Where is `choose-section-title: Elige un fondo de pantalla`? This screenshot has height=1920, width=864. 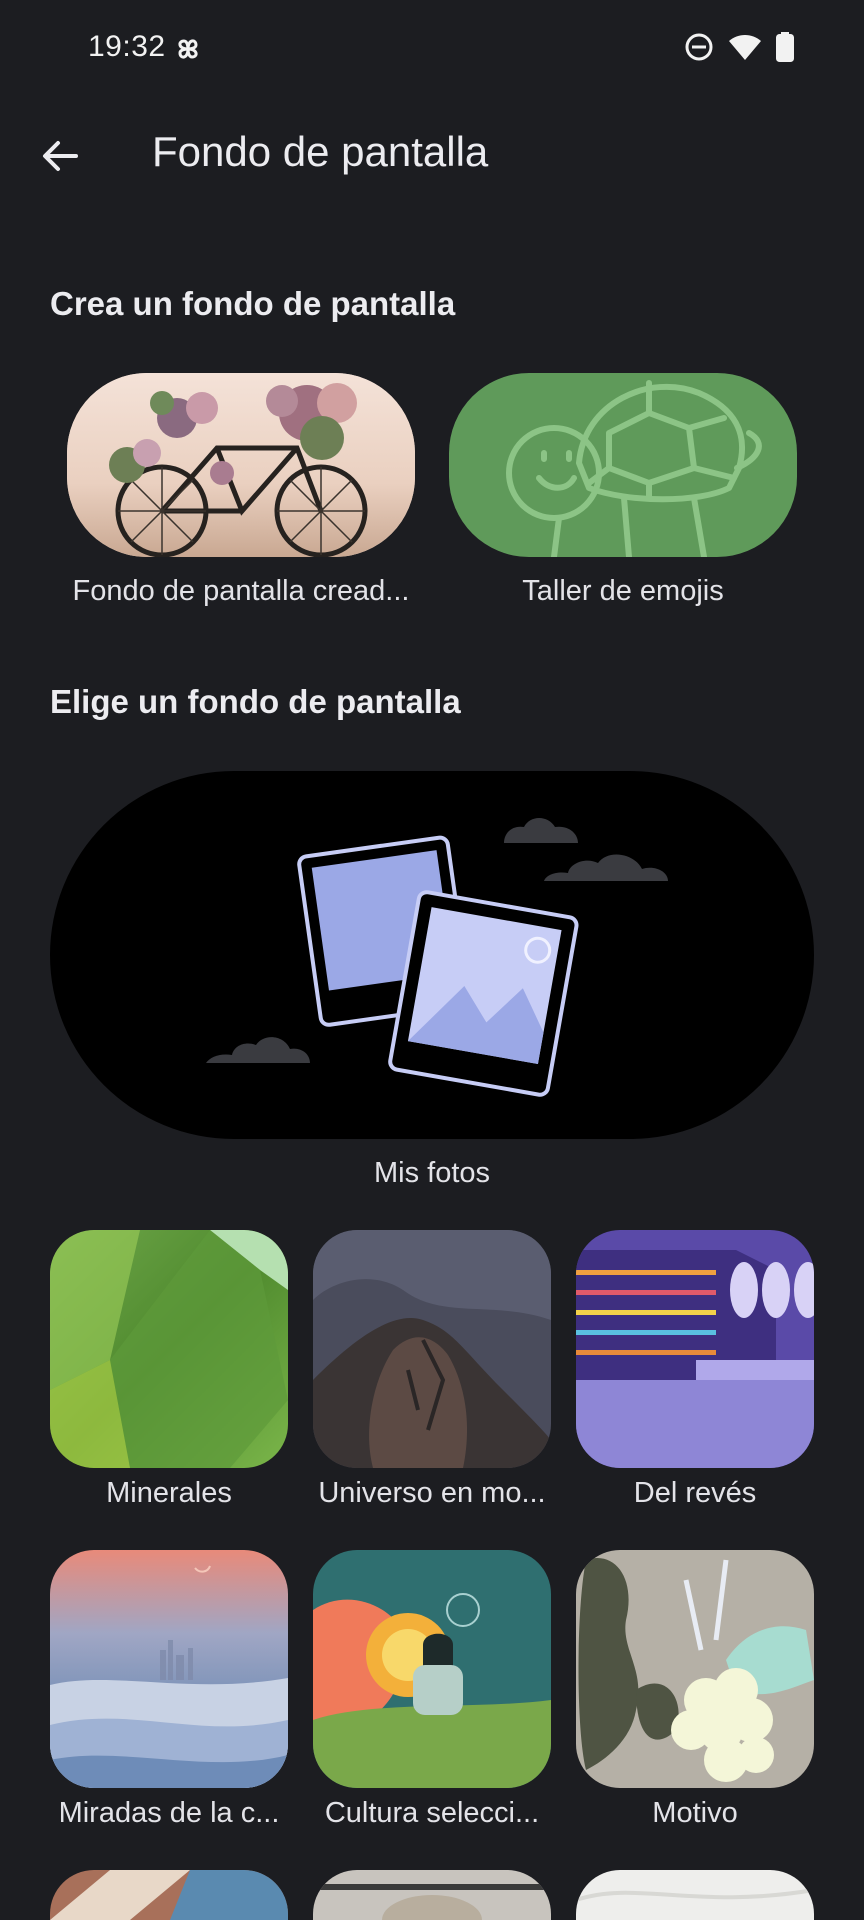
choose-section-title: Elige un fondo de pantalla is located at coordinates (255, 701).